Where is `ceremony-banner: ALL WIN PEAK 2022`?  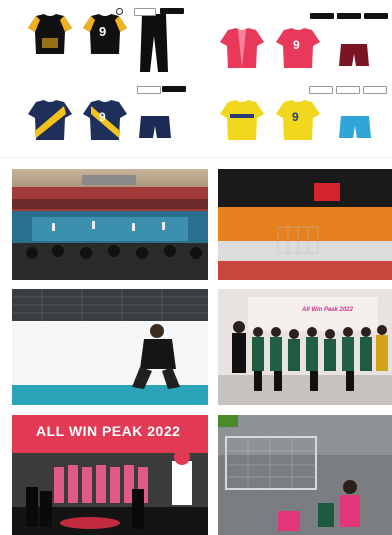 ceremony-banner: ALL WIN PEAK 2022 is located at coordinates (108, 431).